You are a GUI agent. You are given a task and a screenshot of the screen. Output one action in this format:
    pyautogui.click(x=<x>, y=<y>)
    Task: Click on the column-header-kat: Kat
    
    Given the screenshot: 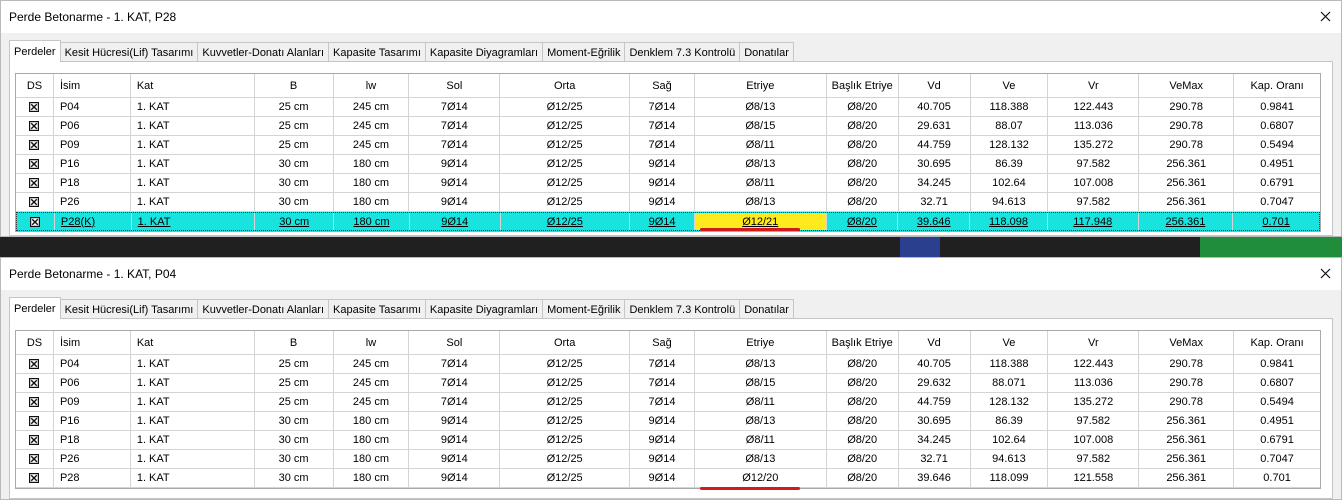 What is the action you would take?
    pyautogui.click(x=193, y=342)
    